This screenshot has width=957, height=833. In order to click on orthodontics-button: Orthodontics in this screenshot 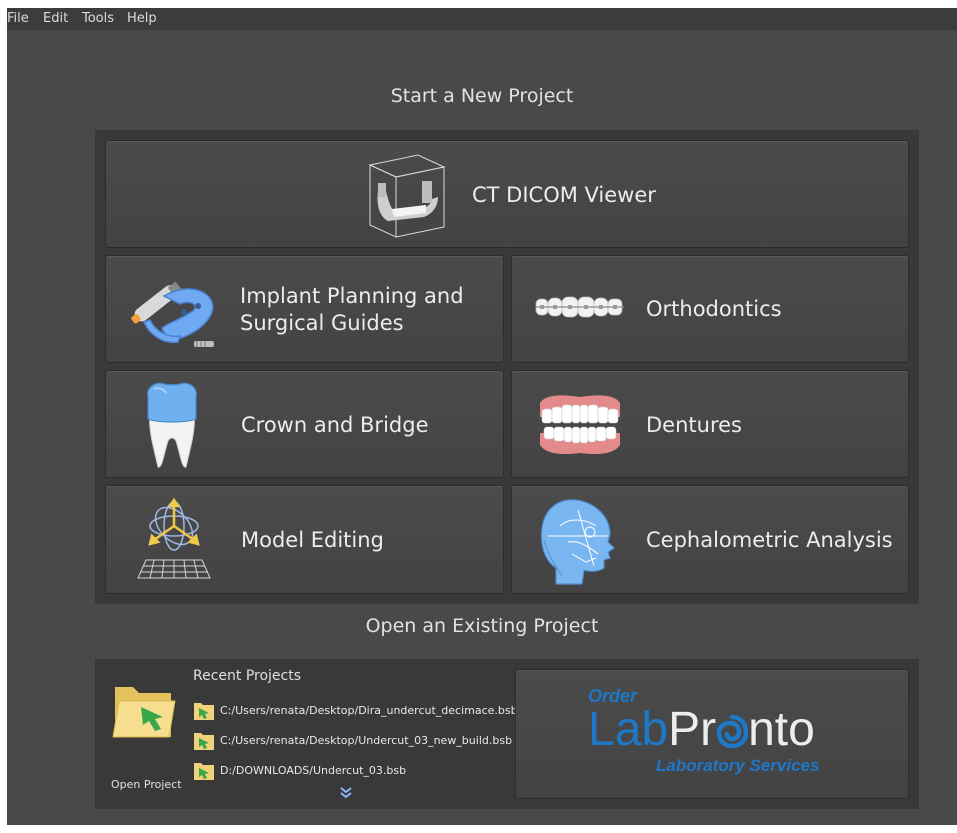, I will do `click(710, 309)`.